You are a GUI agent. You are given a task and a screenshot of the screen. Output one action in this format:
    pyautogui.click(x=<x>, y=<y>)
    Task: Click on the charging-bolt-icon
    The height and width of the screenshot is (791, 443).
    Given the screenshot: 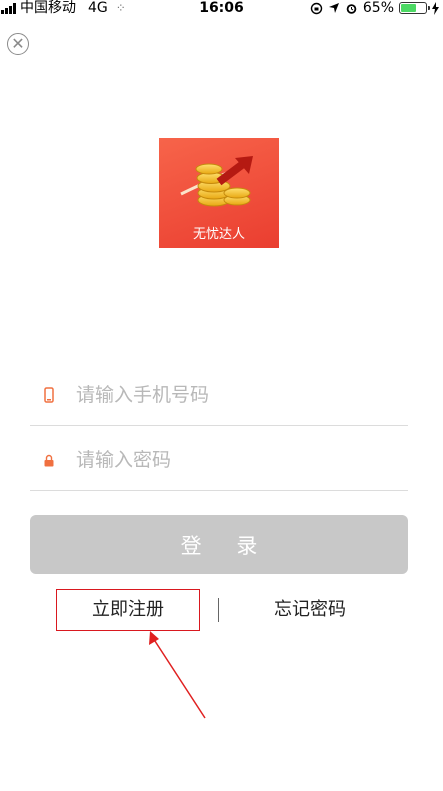 What is the action you would take?
    pyautogui.click(x=435, y=8)
    